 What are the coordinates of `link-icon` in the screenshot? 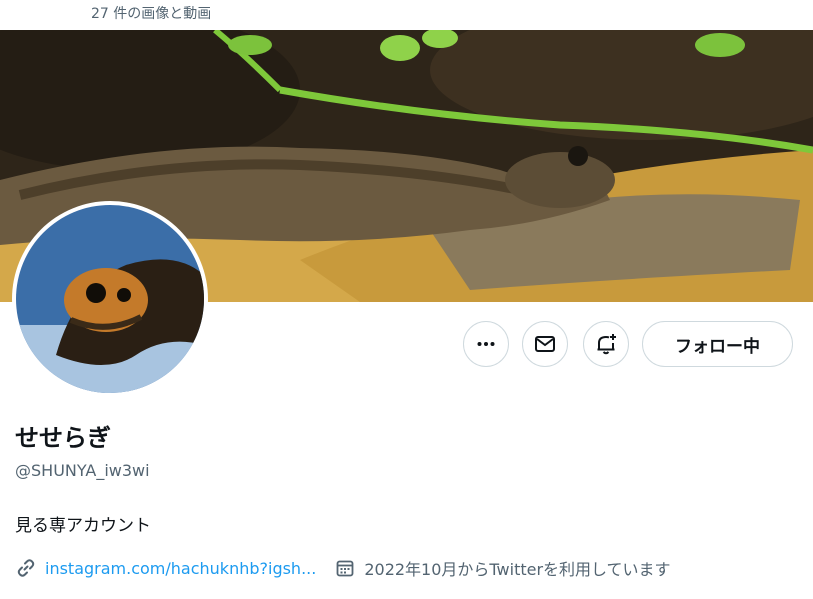 It's located at (26, 568).